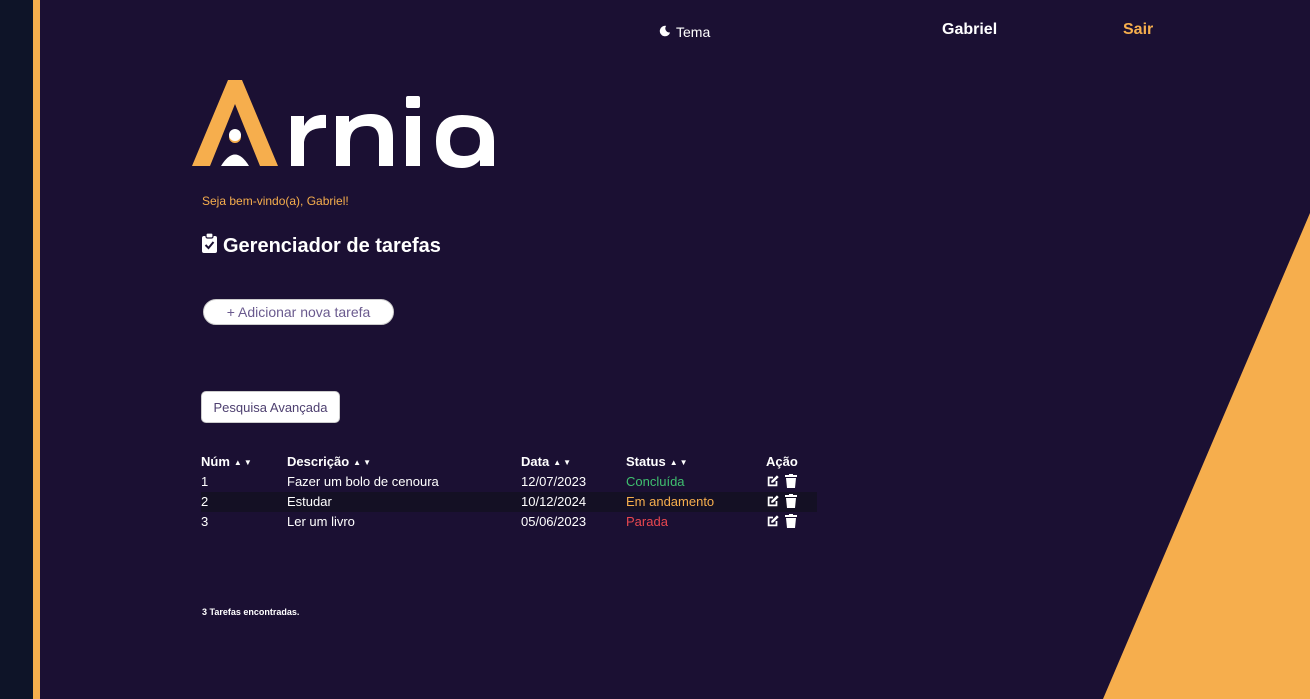  I want to click on table-row: 2 Estudar 10/12/2024 Em andamento, so click(509, 502).